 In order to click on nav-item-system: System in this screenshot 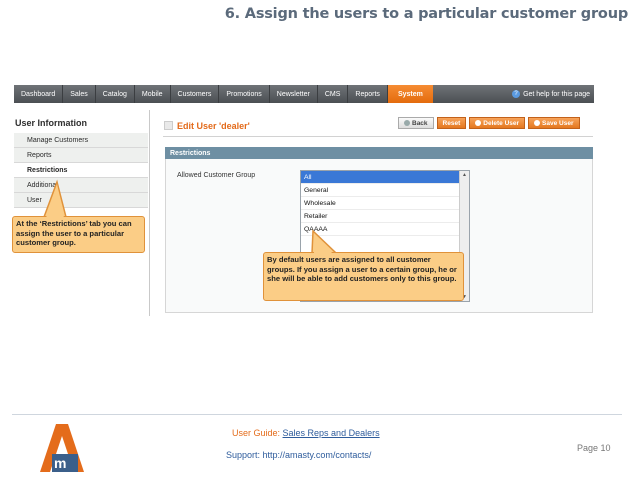, I will do `click(410, 94)`.